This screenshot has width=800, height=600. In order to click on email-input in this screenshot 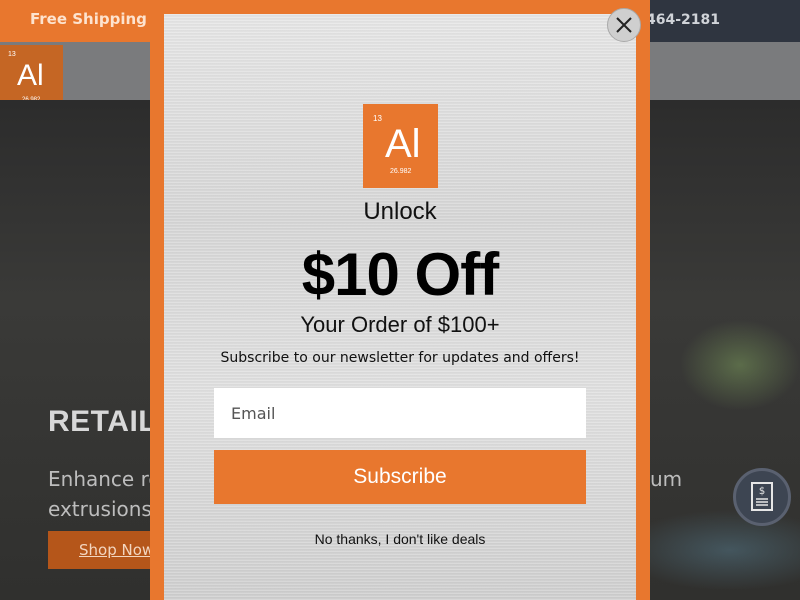, I will do `click(400, 413)`.